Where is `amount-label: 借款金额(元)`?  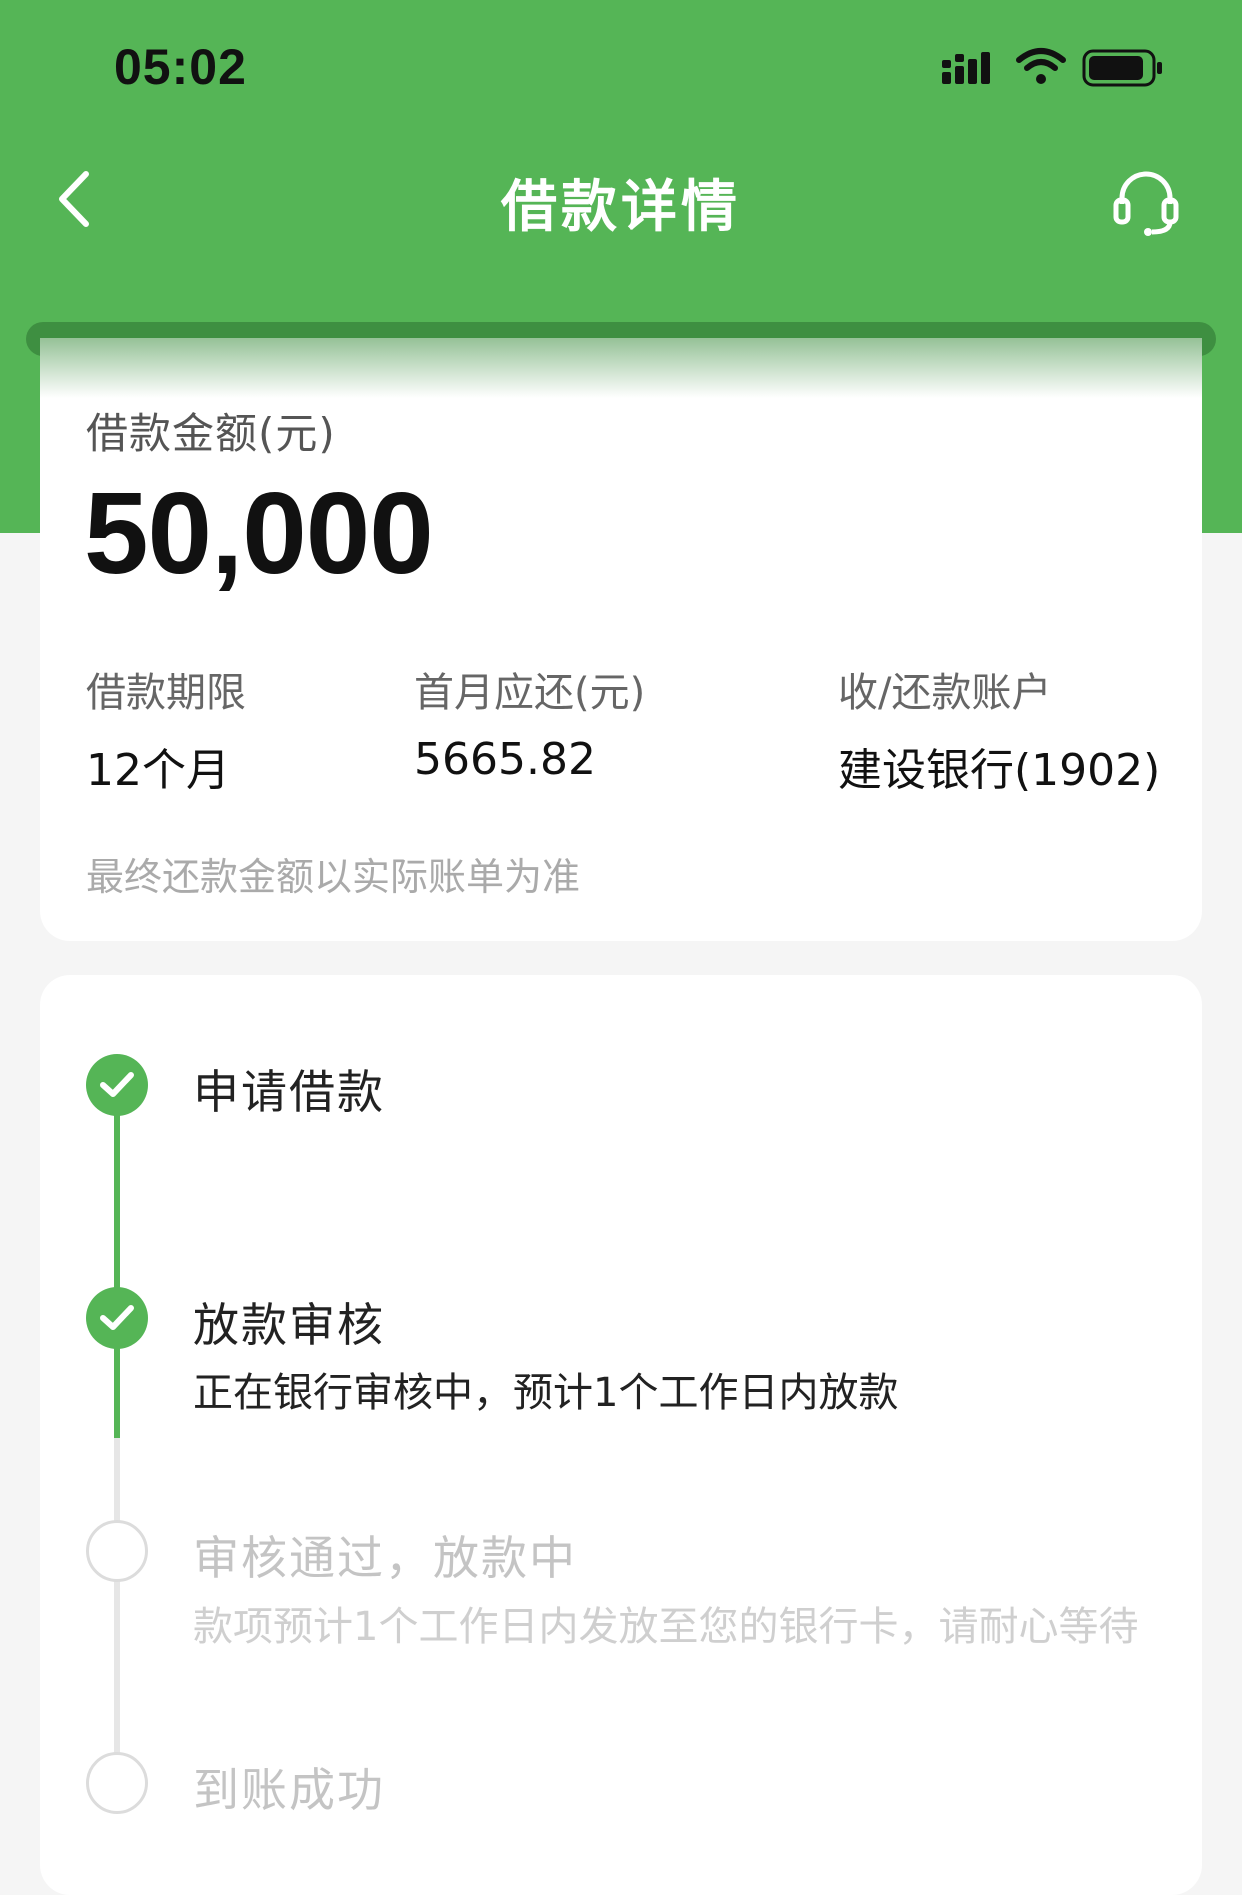 amount-label: 借款金额(元) is located at coordinates (211, 433).